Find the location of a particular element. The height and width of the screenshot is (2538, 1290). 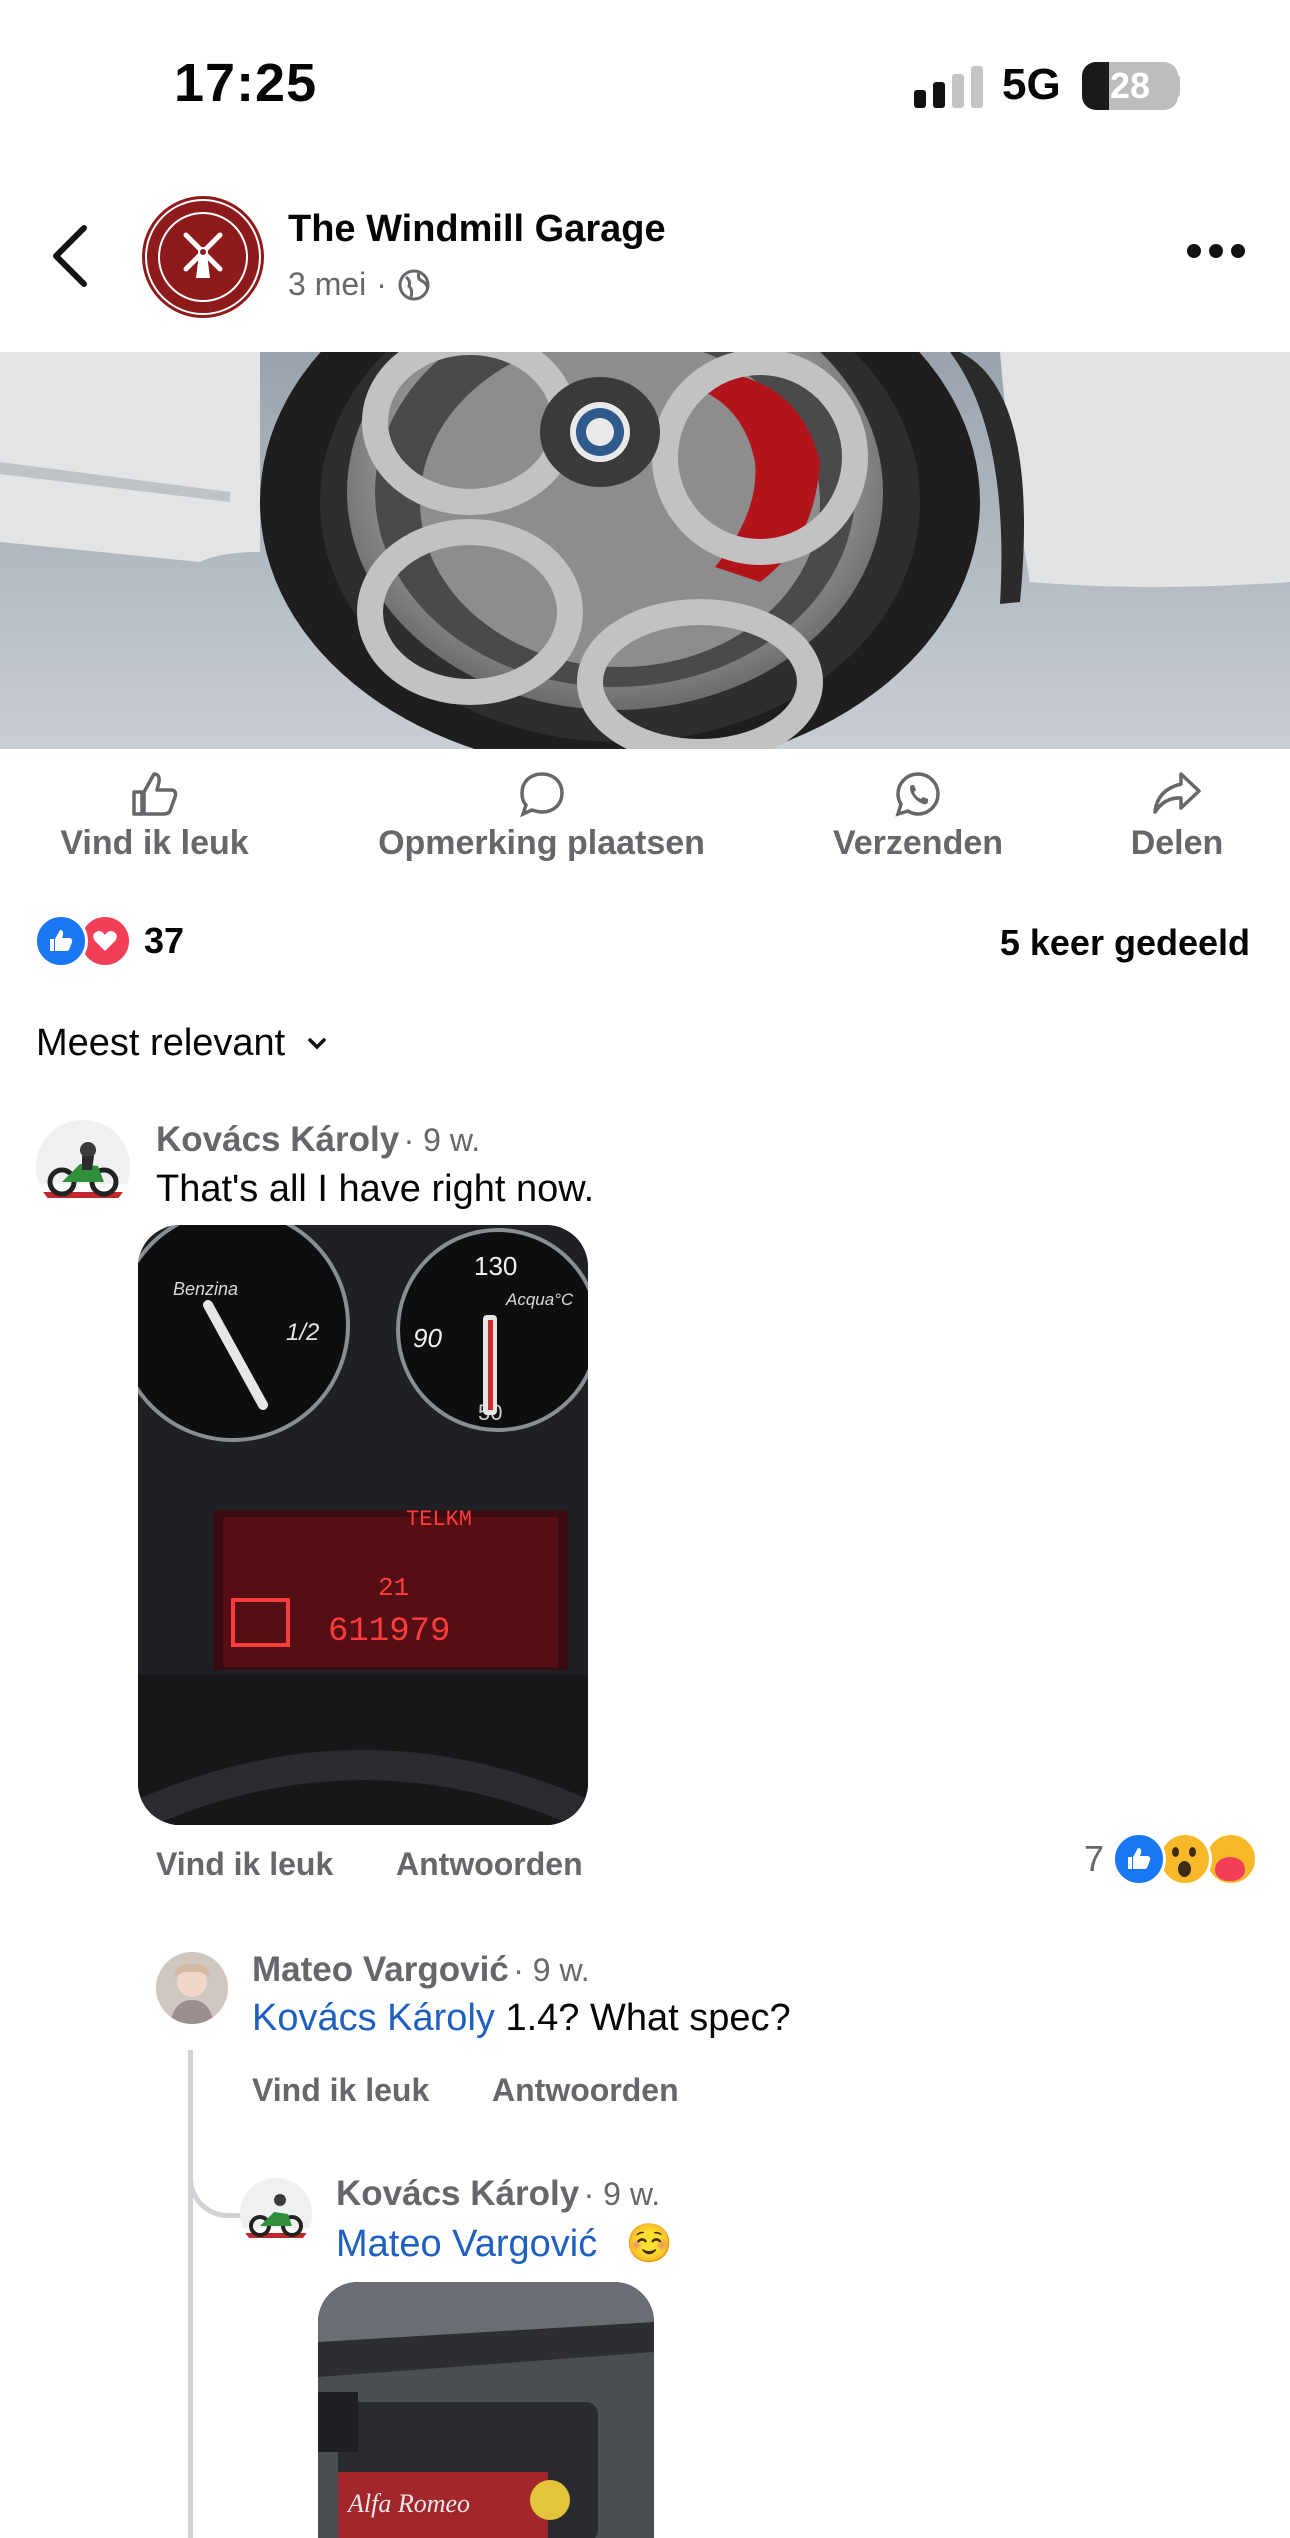

comment-reactions: 7 is located at coordinates (1171, 1859).